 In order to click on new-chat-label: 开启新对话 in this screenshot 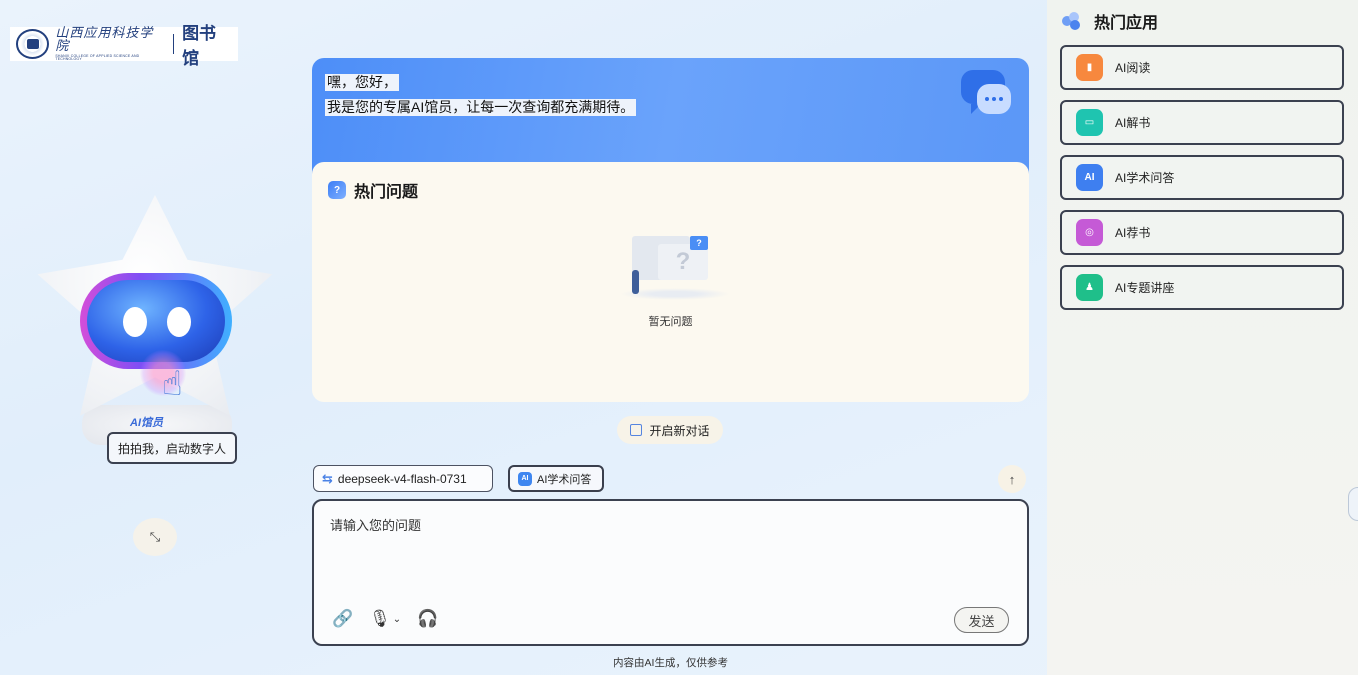, I will do `click(679, 430)`.